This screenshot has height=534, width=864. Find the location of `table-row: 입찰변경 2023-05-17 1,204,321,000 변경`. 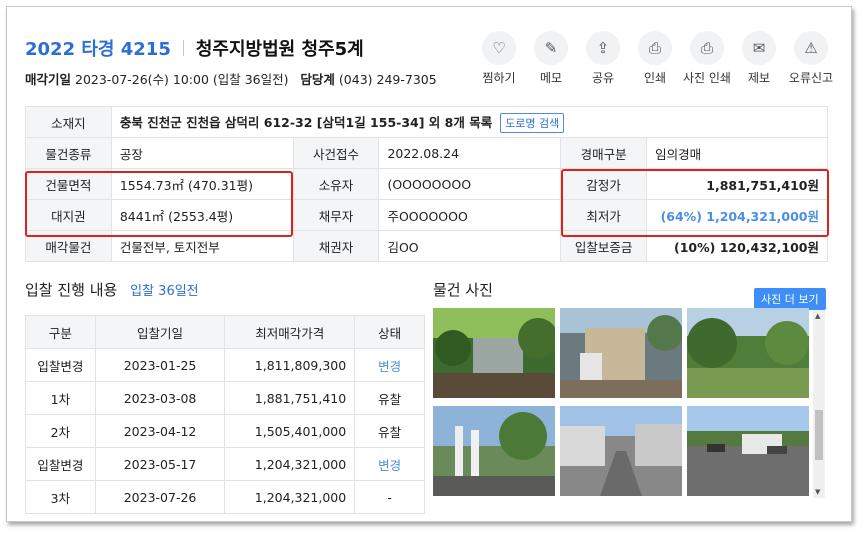

table-row: 입찰변경 2023-05-17 1,204,321,000 변경 is located at coordinates (225, 464).